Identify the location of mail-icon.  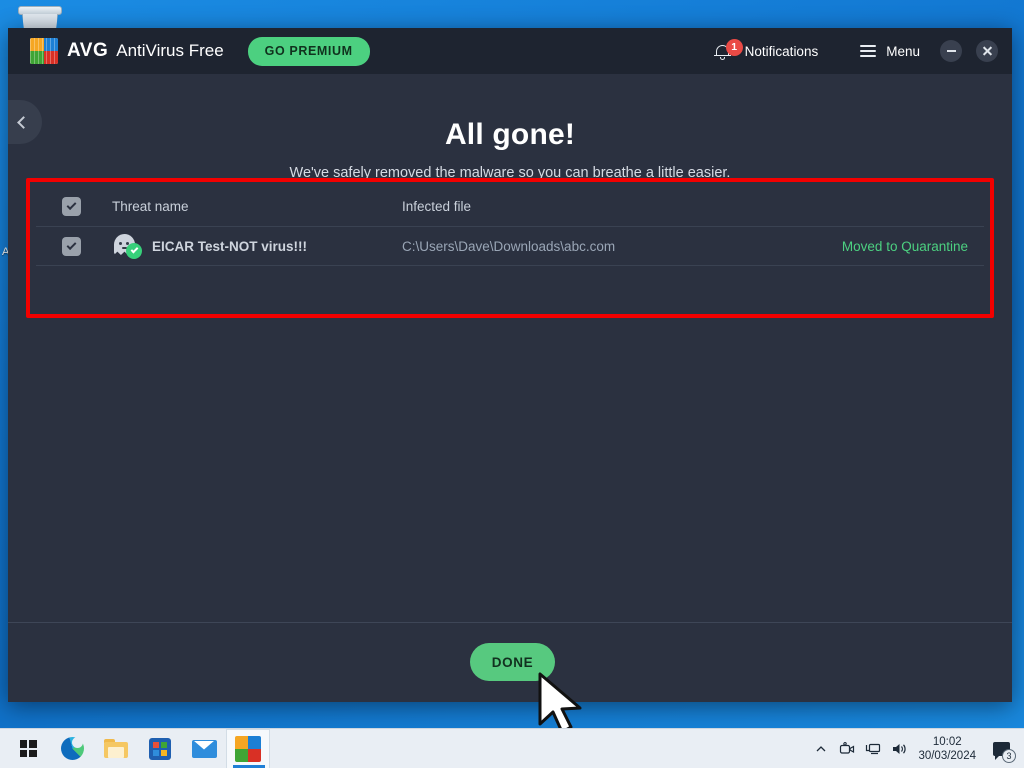
(204, 748).